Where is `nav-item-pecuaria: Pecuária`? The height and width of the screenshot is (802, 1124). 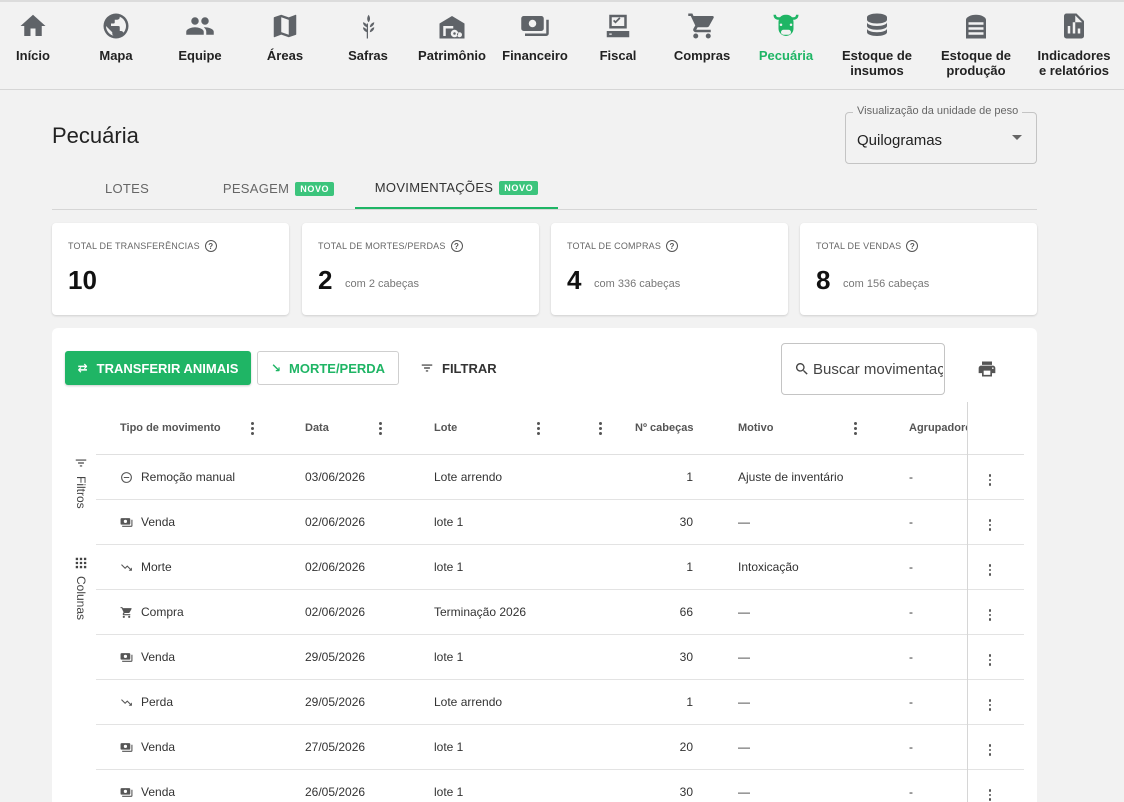 nav-item-pecuaria: Pecuária is located at coordinates (786, 36).